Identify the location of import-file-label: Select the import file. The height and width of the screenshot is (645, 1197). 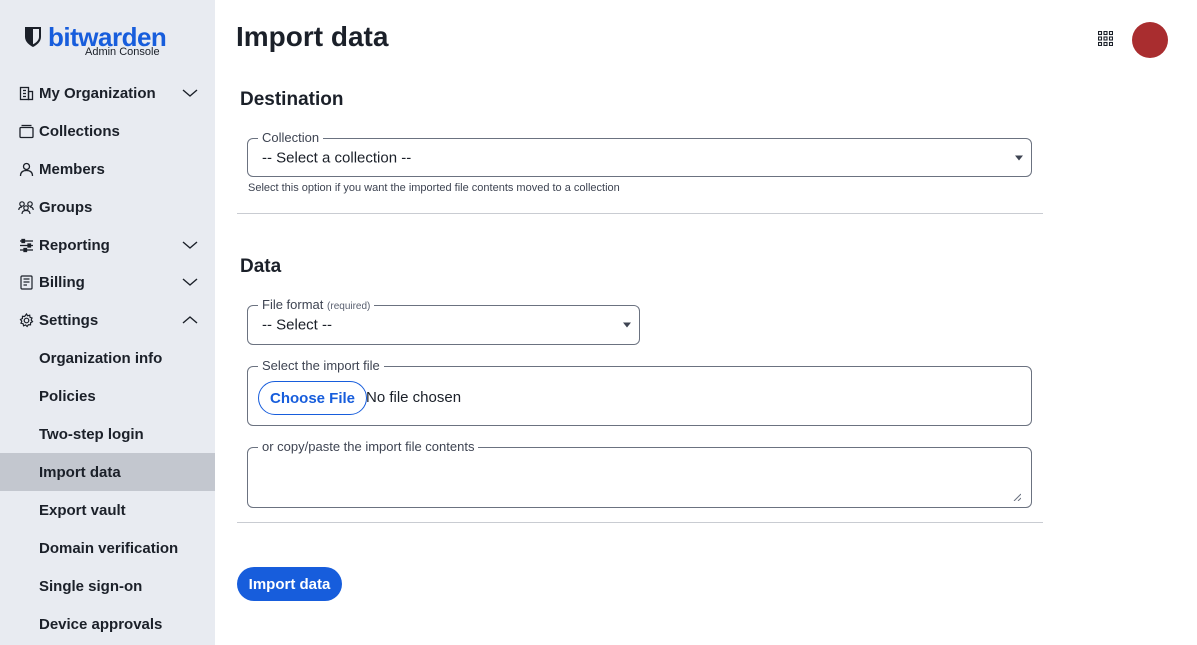
(321, 366).